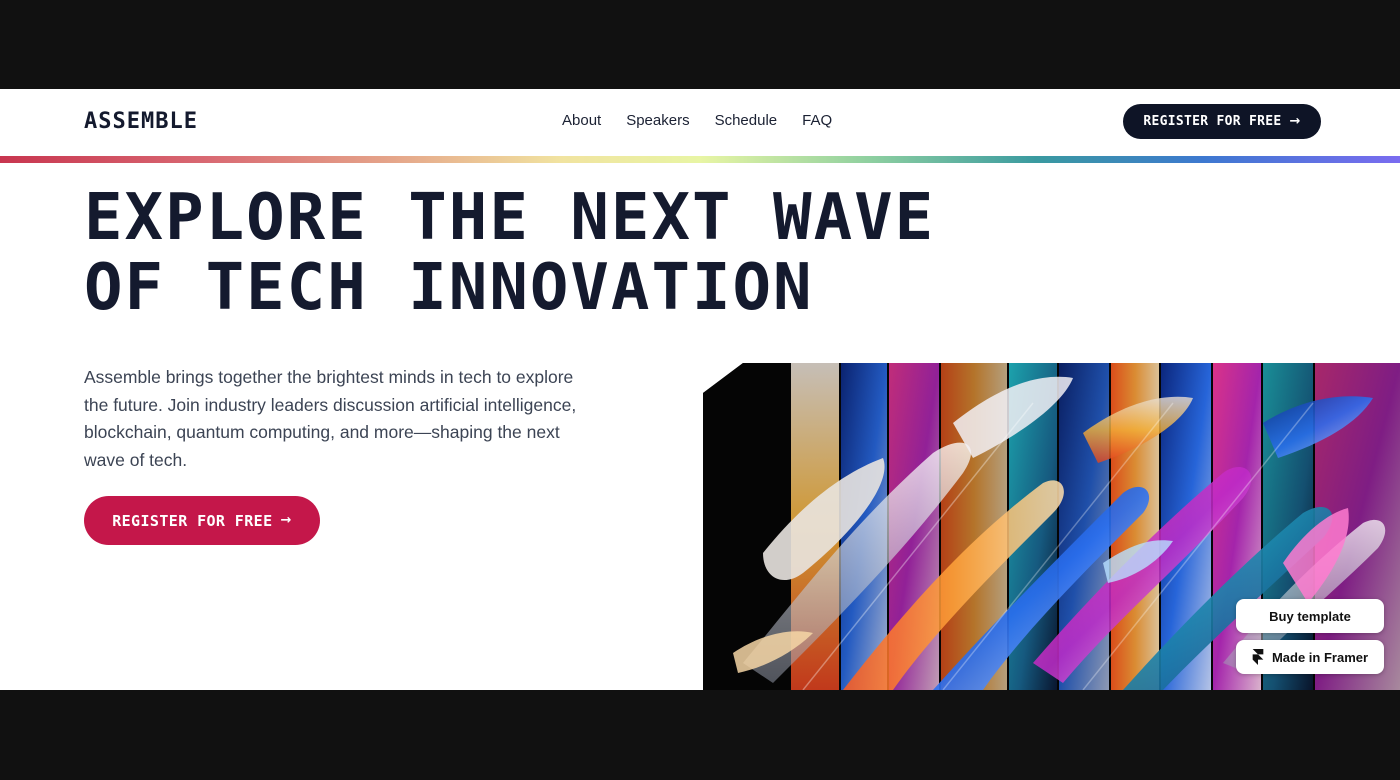 This screenshot has height=780, width=1400. What do you see at coordinates (657, 120) in the screenshot?
I see `nav-link-speakers: Speakers` at bounding box center [657, 120].